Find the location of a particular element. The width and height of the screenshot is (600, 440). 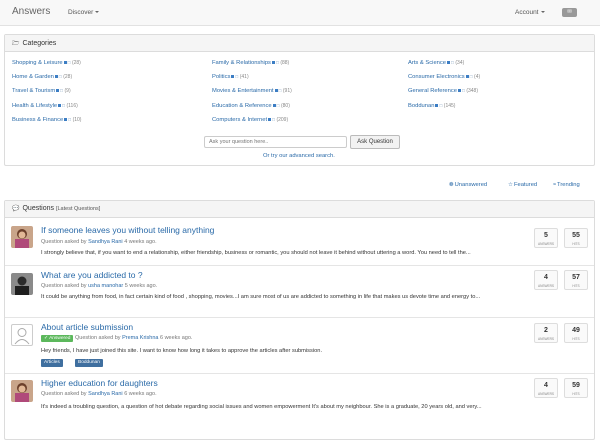

default-user-icon is located at coordinates (22, 336).